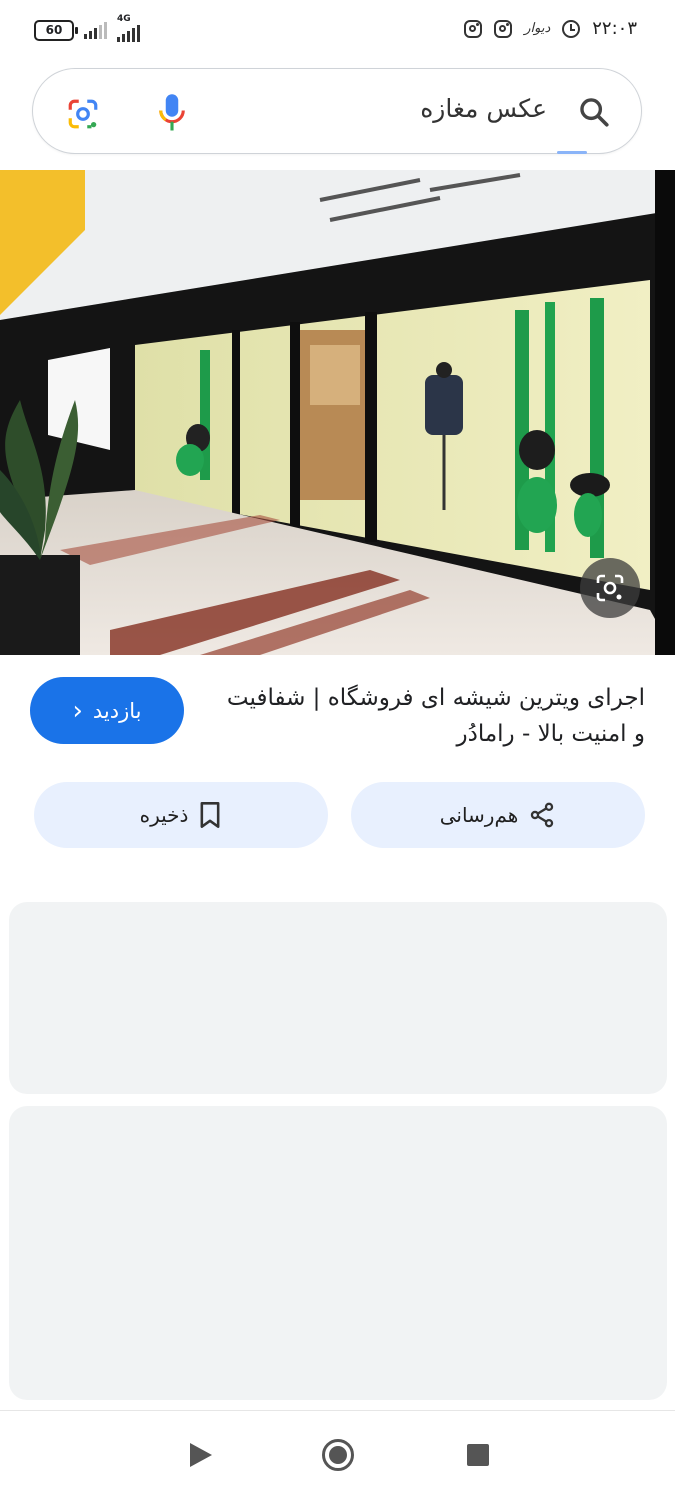  I want to click on search-input: عکس مغازه, so click(483, 108).